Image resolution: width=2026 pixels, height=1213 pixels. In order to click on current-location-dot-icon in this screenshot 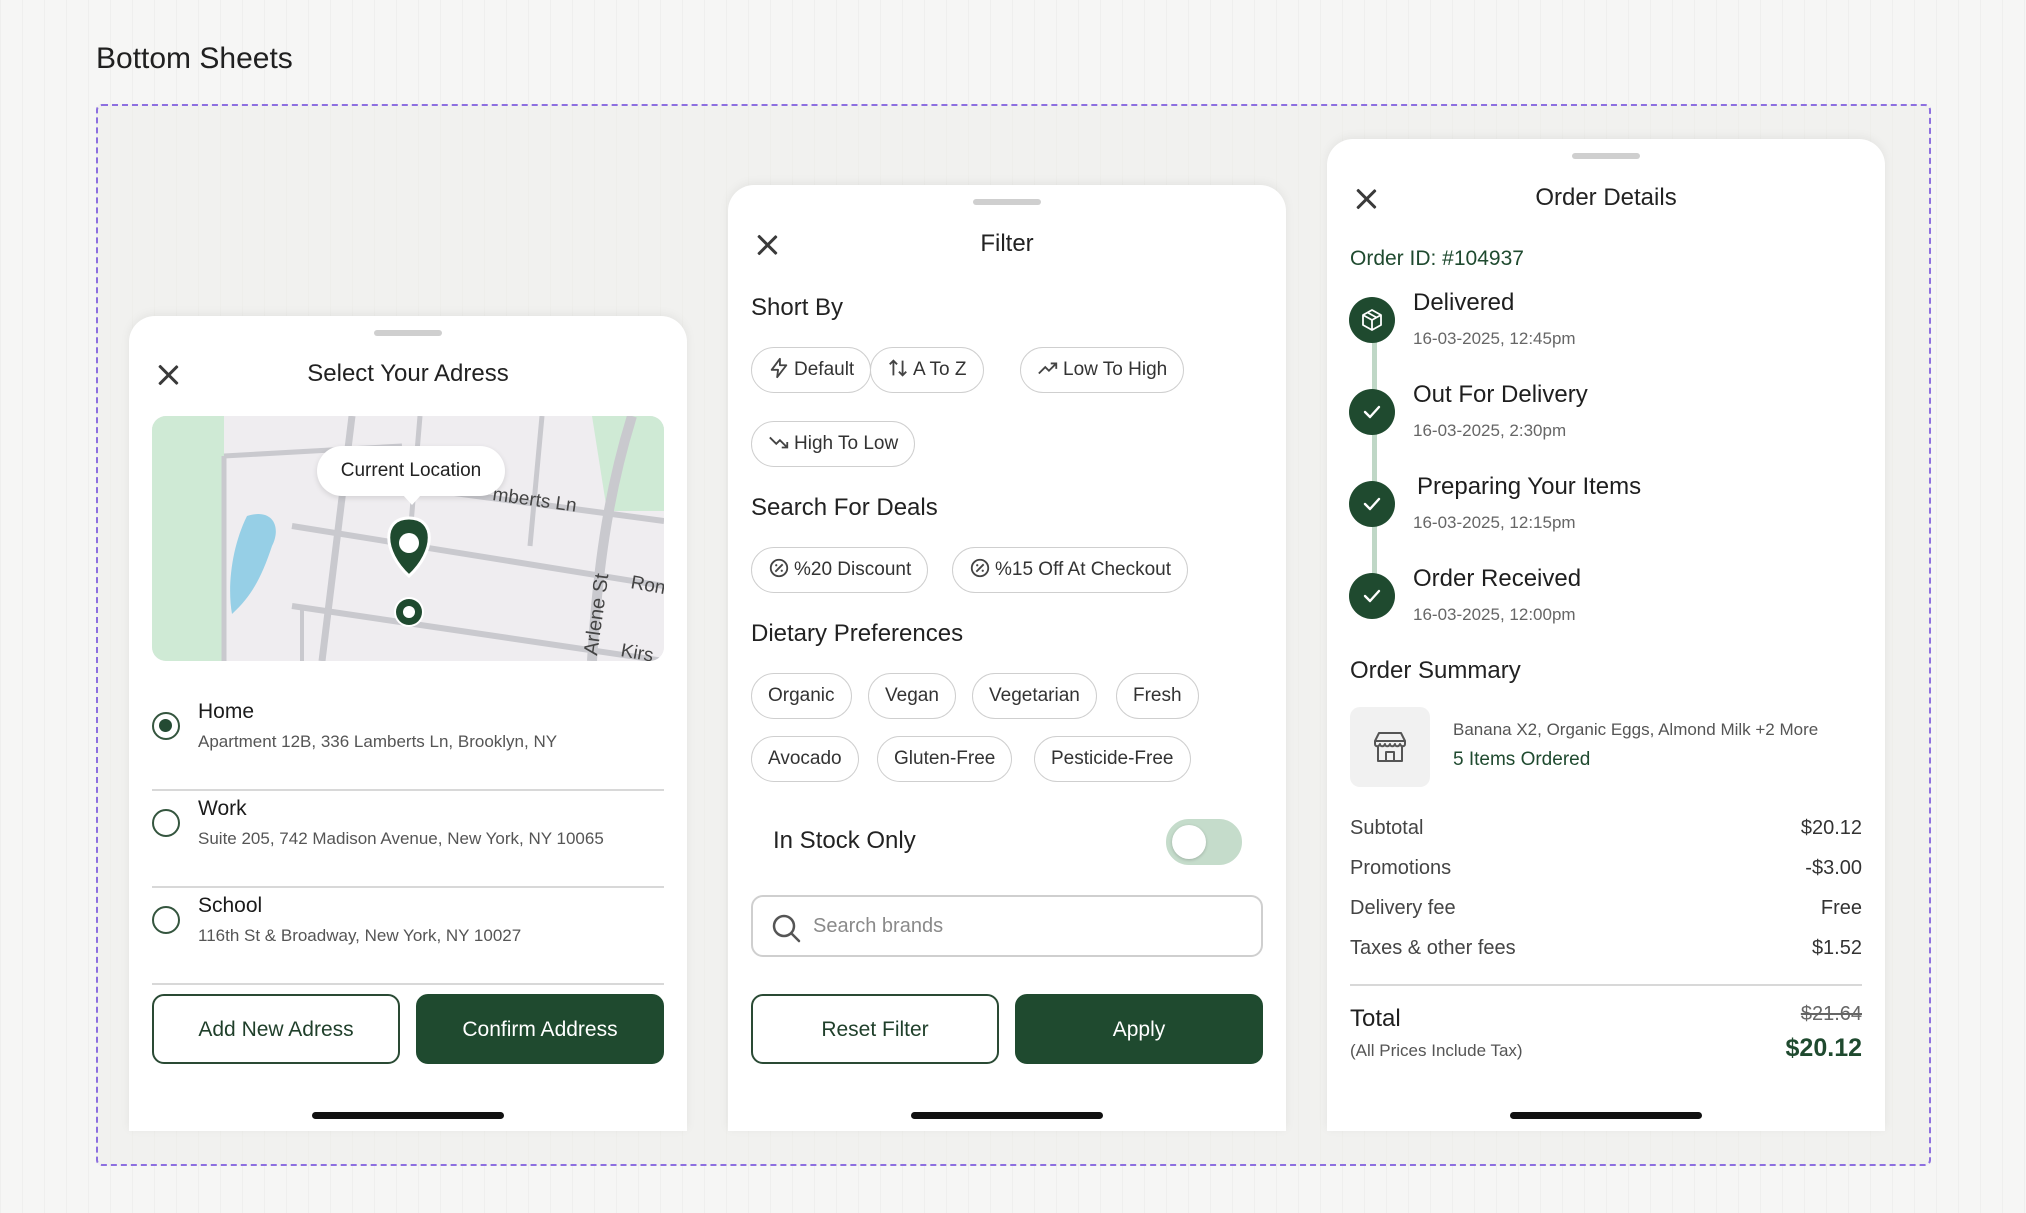, I will do `click(409, 612)`.